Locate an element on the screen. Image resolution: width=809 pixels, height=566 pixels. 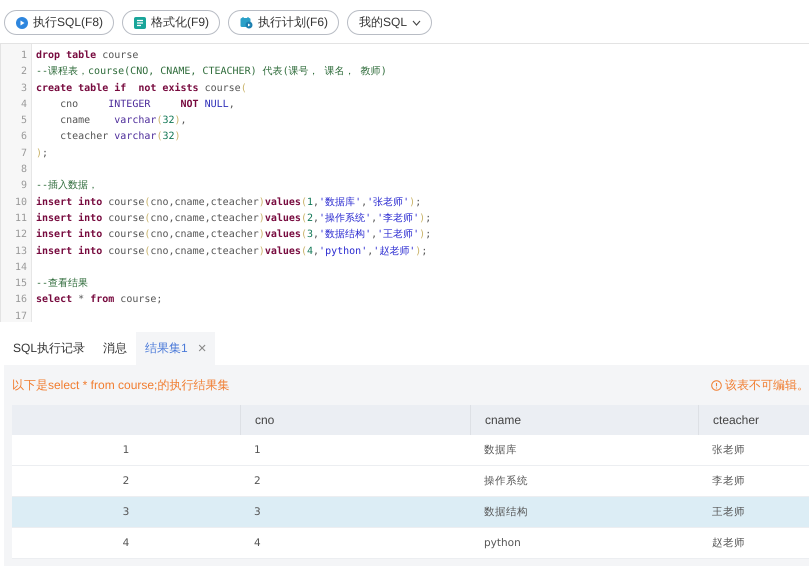
code-line: select * from course; is located at coordinates (99, 300).